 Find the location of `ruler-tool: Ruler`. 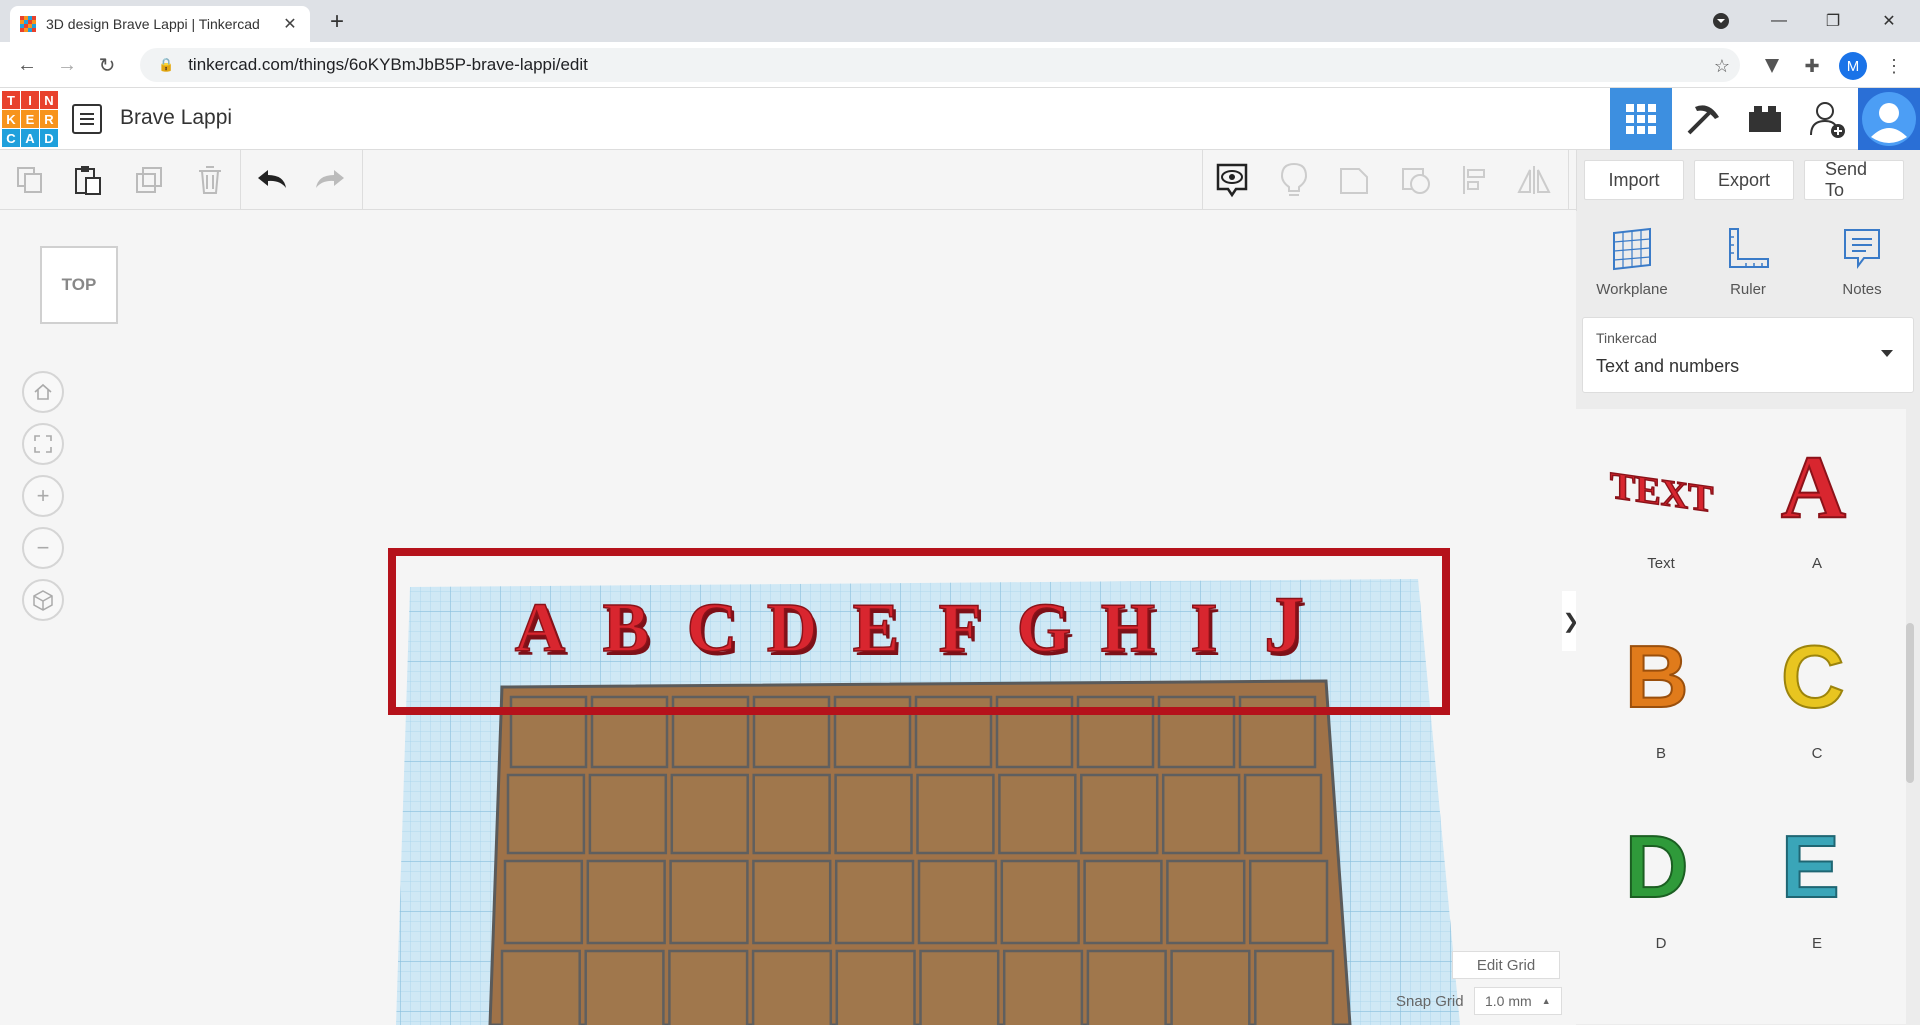

ruler-tool: Ruler is located at coordinates (1748, 262).